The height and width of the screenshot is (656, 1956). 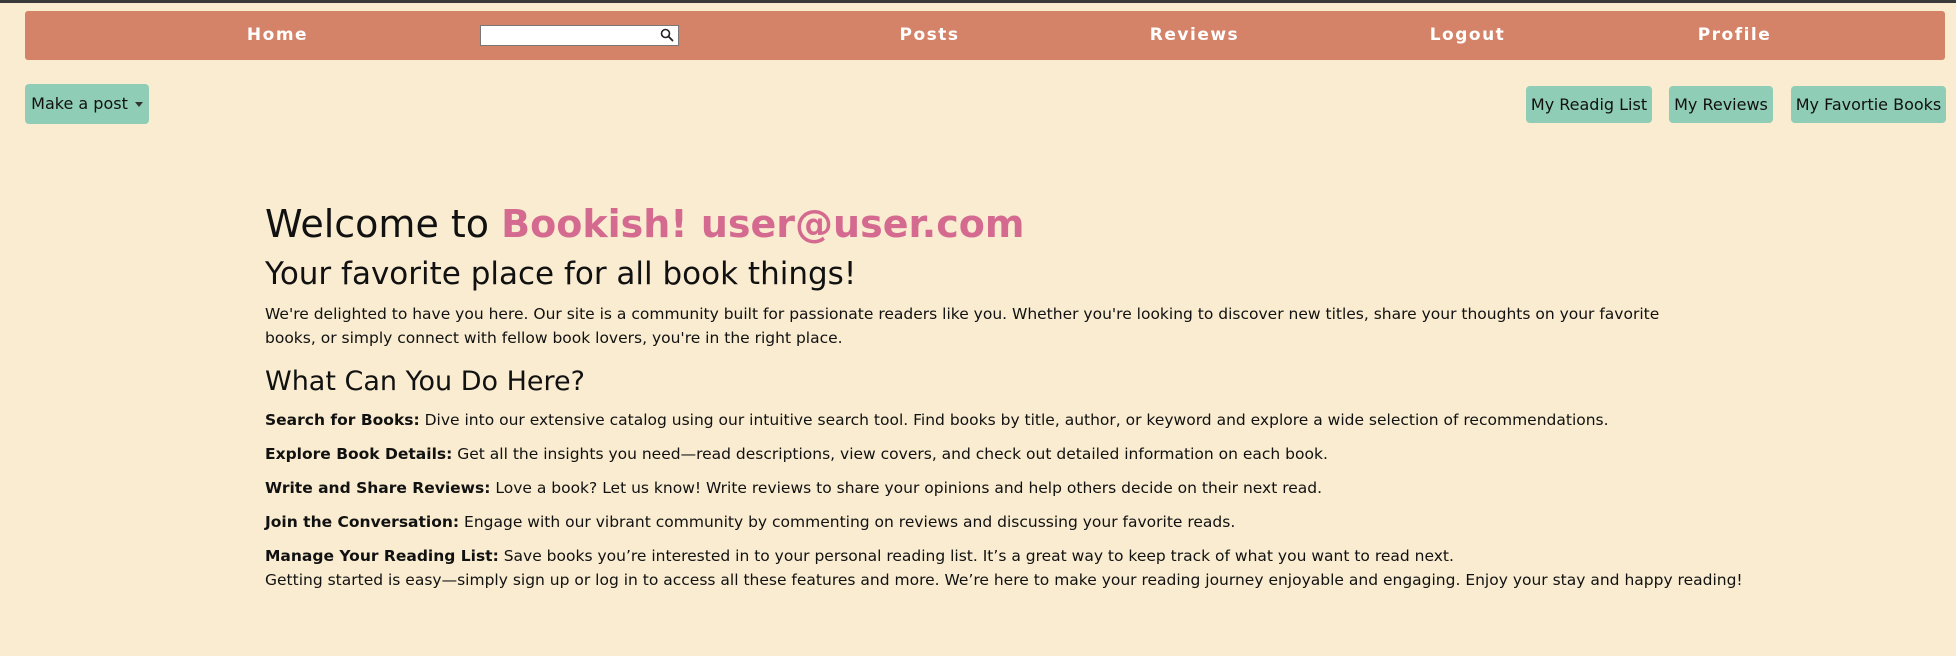 I want to click on welcome-prefix: Welcome to, so click(x=383, y=224).